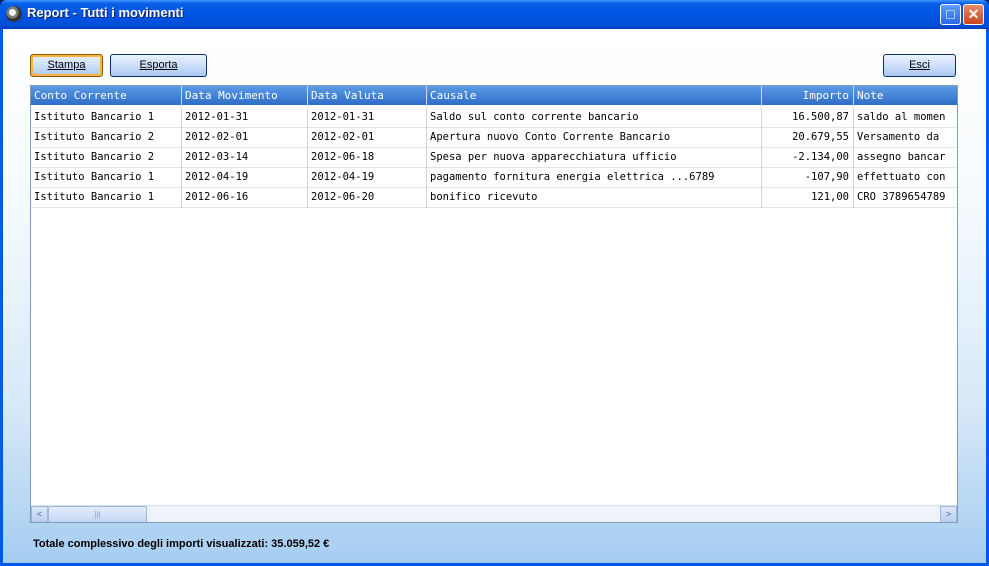  Describe the element at coordinates (367, 158) in the screenshot. I see `cell-data-valuta: 2012-06-18` at that location.